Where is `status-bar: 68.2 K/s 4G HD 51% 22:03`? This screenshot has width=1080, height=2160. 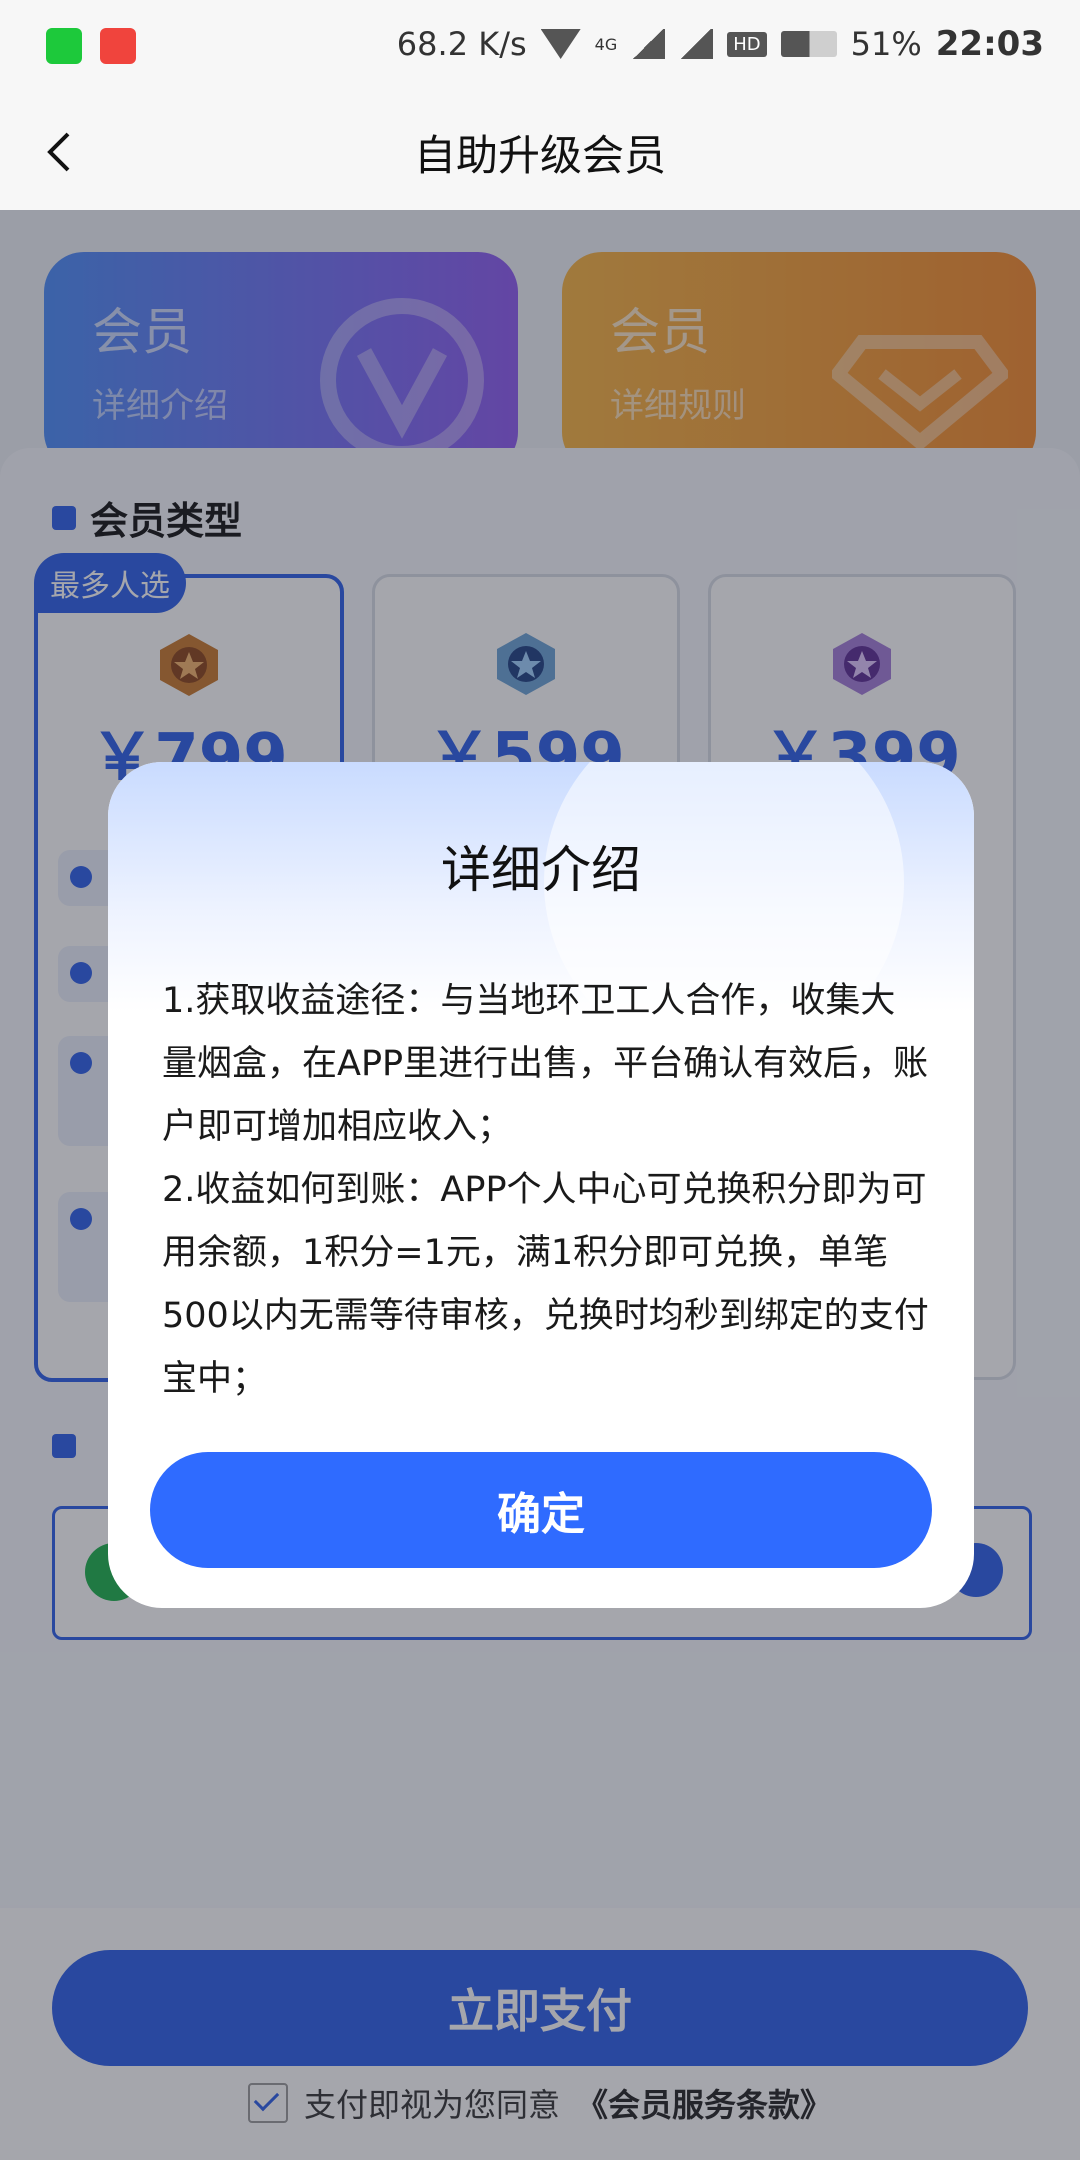
status-bar: 68.2 K/s 4G HD 51% 22:03 is located at coordinates (540, 48).